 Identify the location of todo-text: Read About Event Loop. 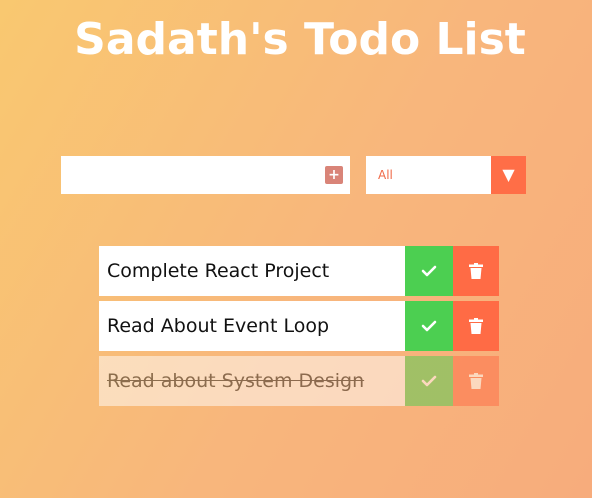
(252, 326).